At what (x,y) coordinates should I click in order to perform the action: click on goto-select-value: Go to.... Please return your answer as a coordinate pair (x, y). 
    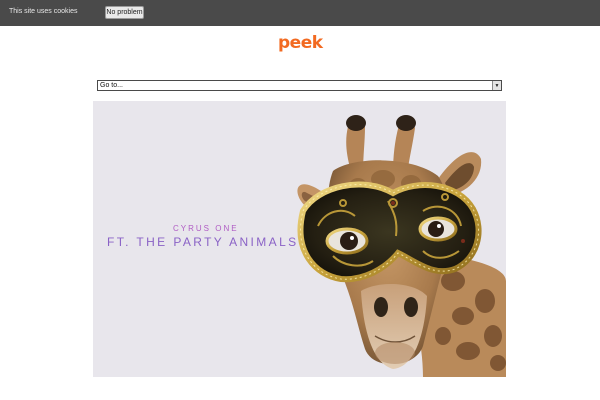
    Looking at the image, I should click on (111, 85).